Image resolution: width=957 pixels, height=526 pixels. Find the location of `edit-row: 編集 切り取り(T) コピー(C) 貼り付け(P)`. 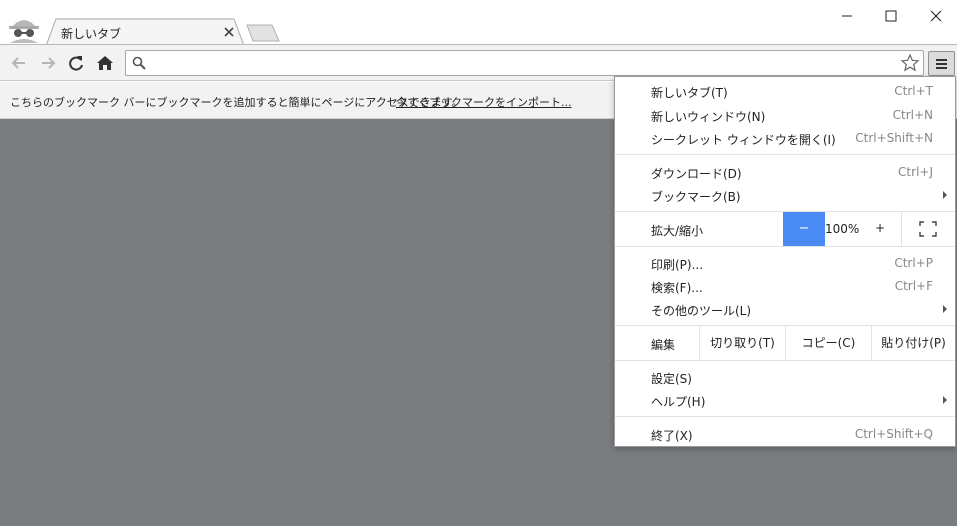

edit-row: 編集 切り取り(T) コピー(C) 貼り付け(P) is located at coordinates (785, 343).